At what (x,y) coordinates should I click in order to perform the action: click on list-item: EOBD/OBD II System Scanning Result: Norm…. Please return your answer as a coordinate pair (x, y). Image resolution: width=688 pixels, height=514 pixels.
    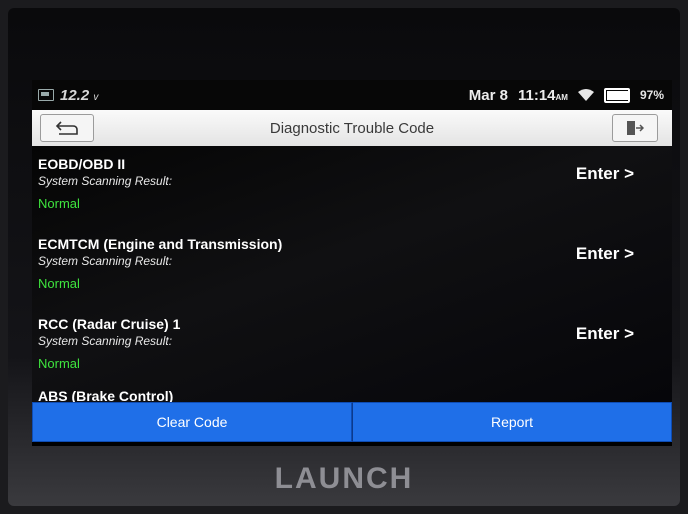
    Looking at the image, I should click on (352, 186).